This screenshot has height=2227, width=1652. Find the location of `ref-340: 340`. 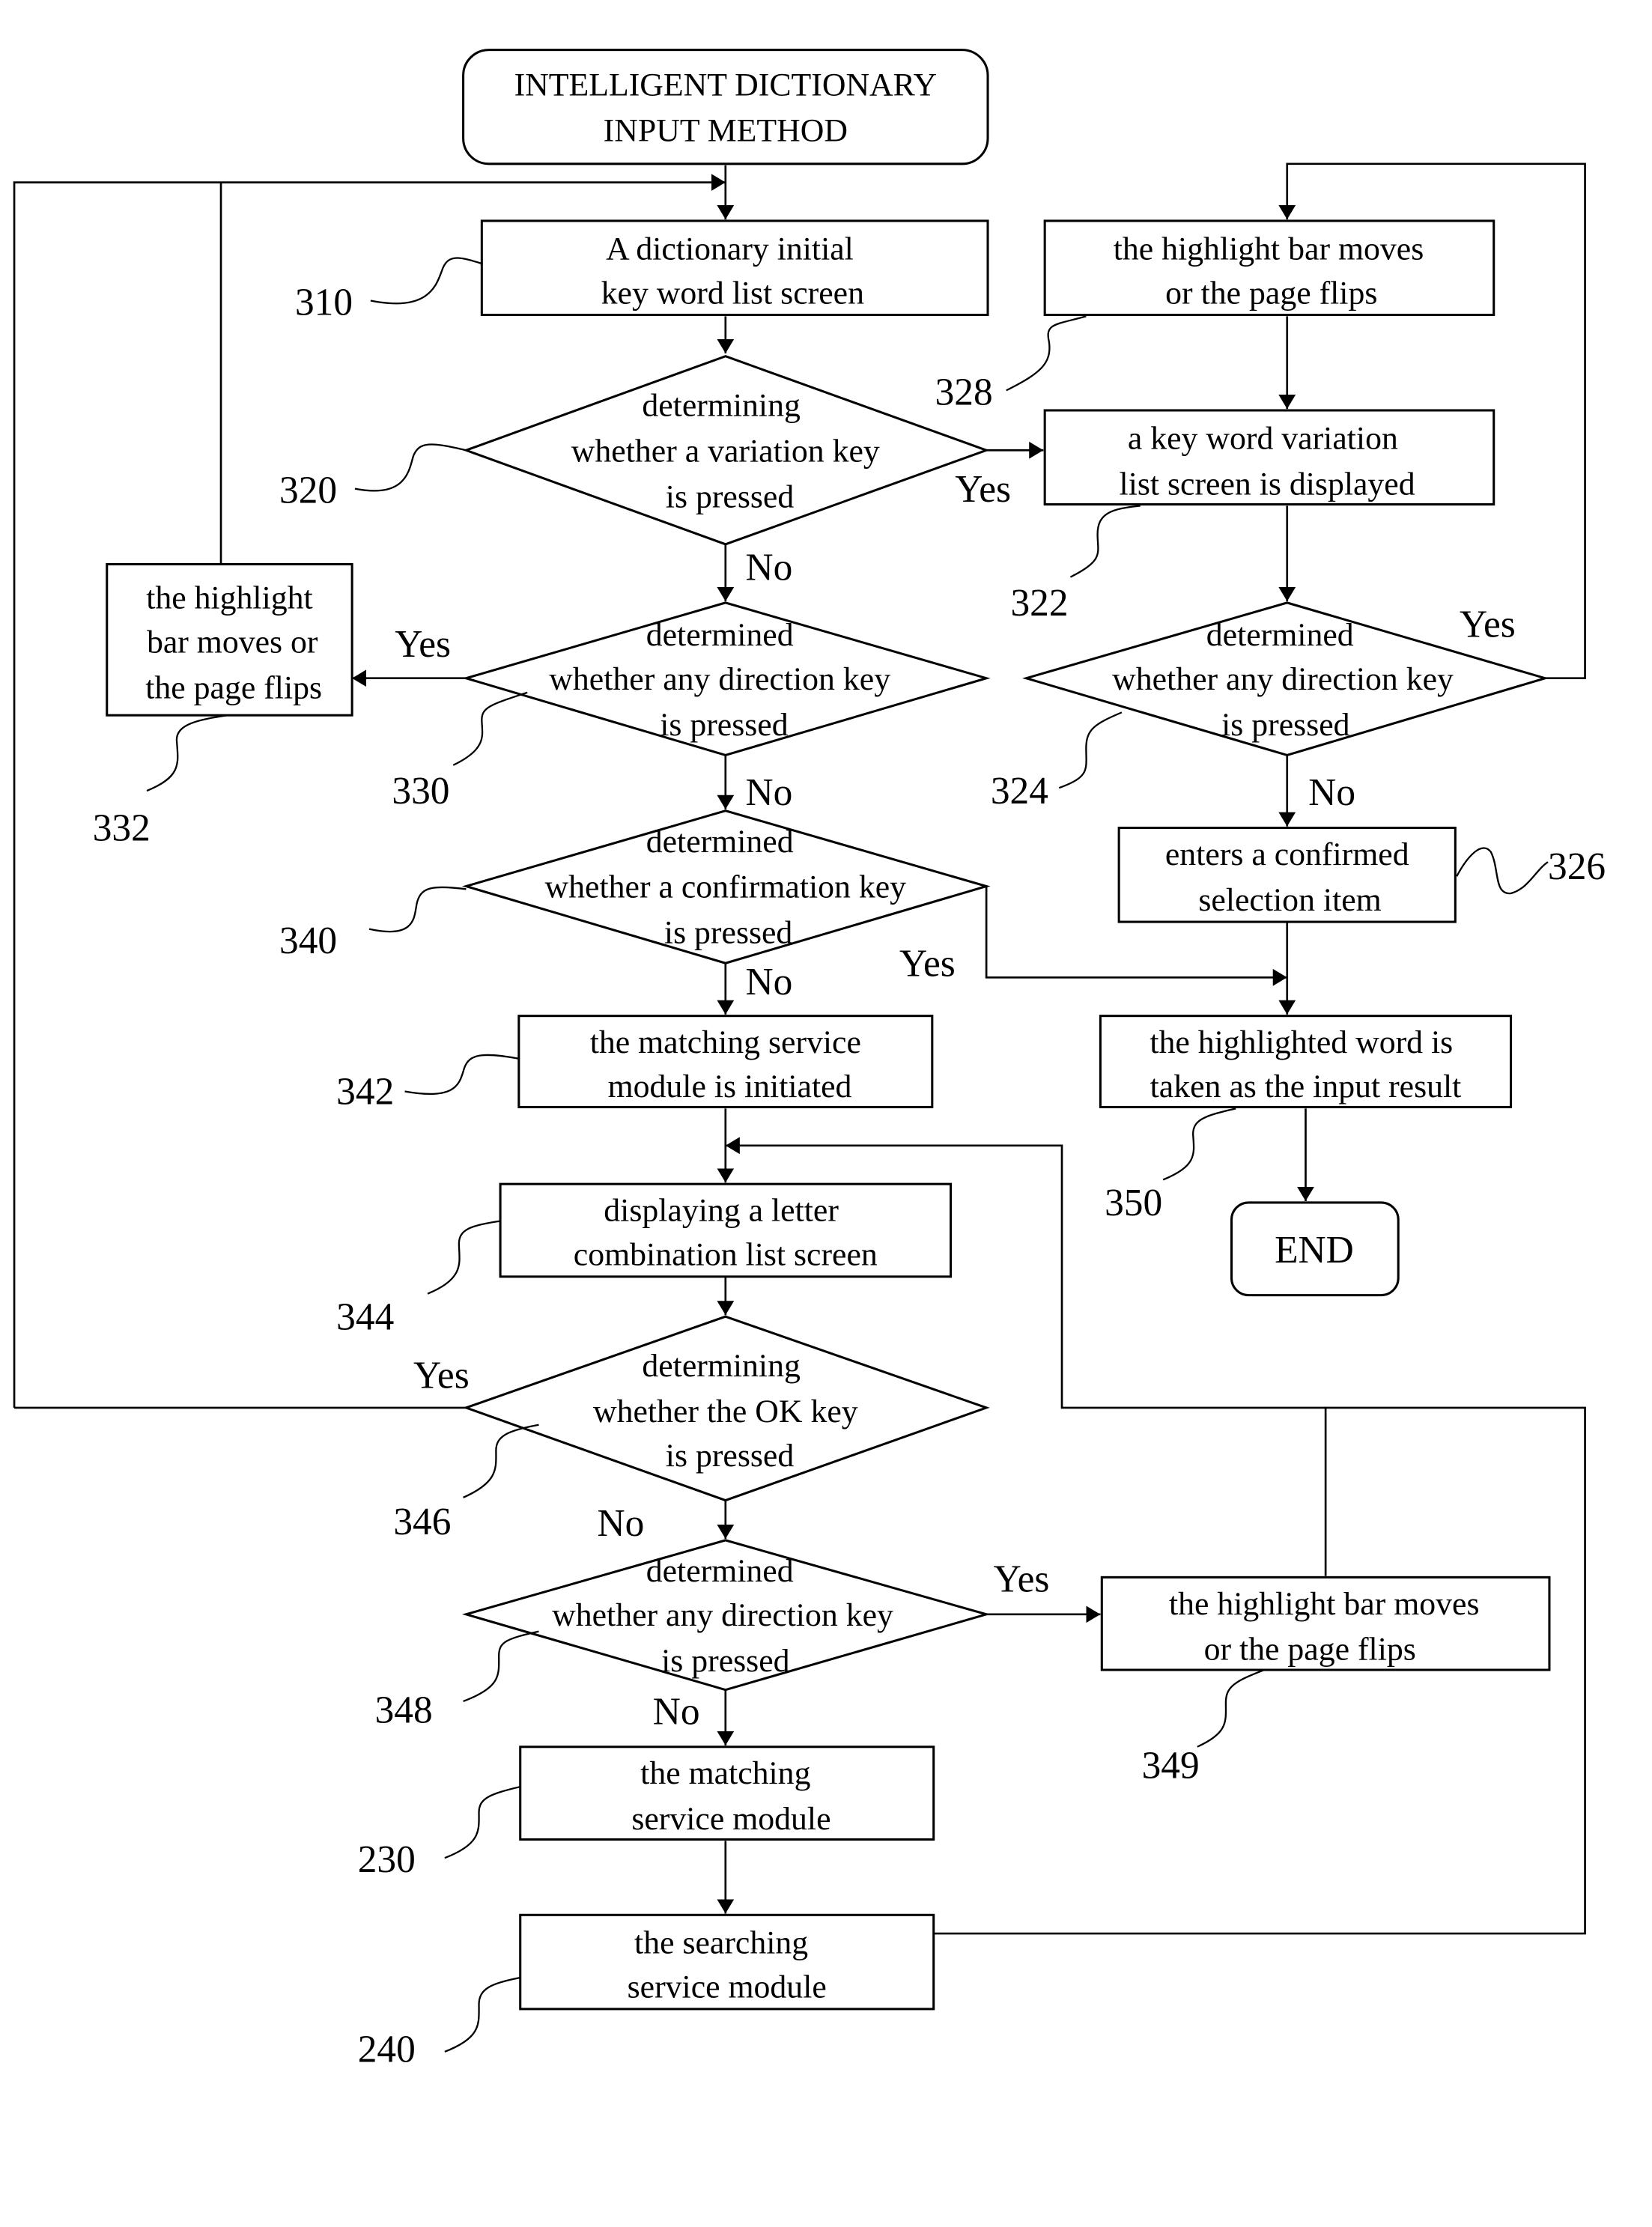

ref-340: 340 is located at coordinates (308, 941).